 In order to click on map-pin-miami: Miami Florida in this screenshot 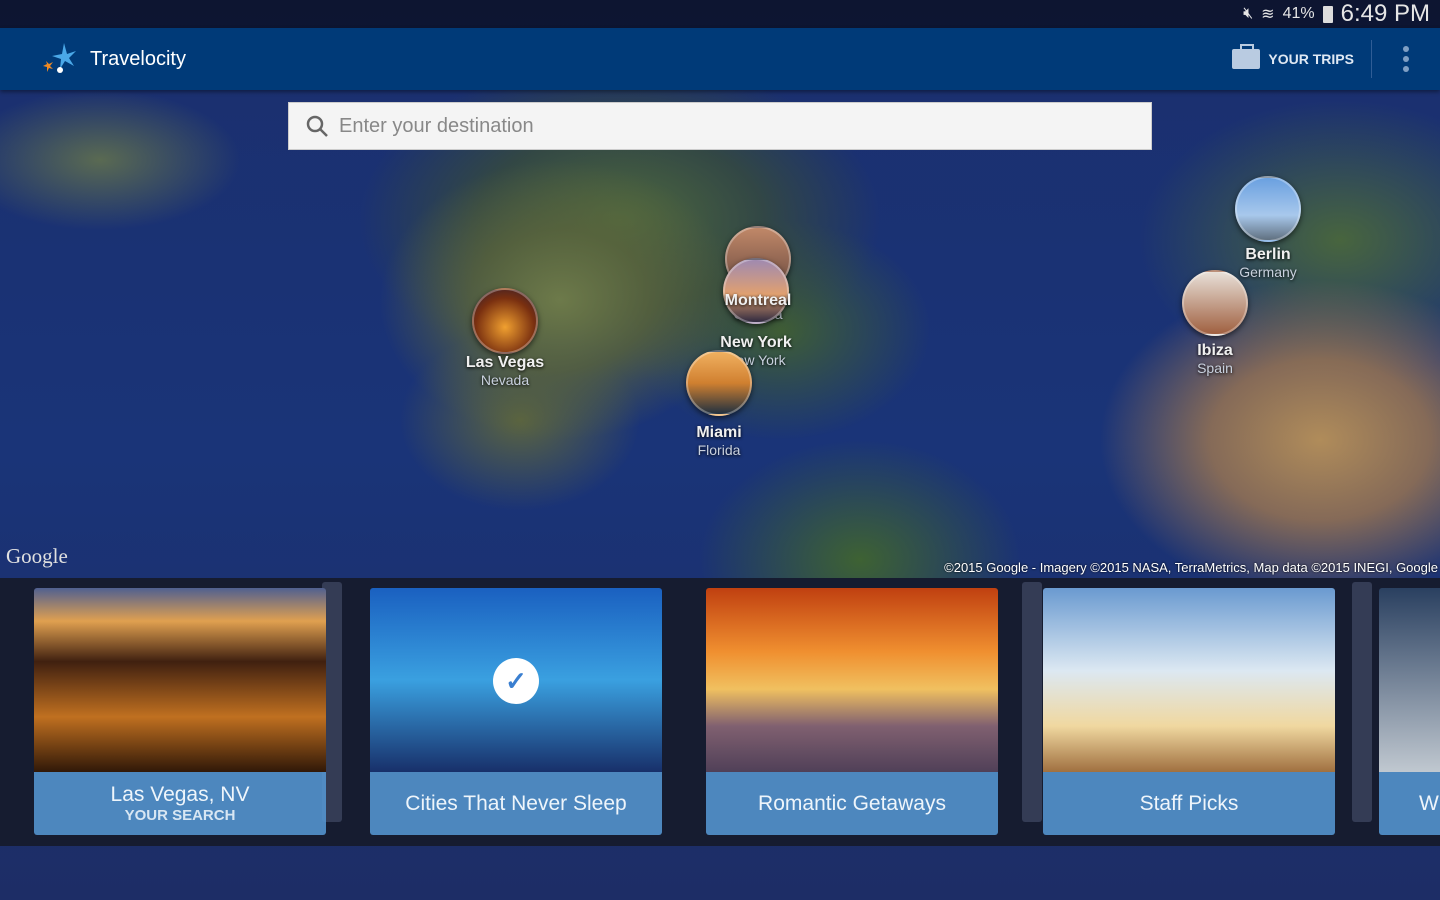, I will do `click(719, 404)`.